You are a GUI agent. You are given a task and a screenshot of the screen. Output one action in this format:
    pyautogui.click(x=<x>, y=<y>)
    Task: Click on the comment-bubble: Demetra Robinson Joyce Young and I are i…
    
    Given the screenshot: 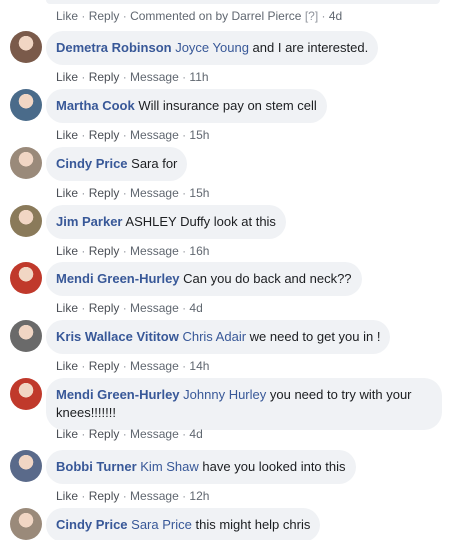 What is the action you would take?
    pyautogui.click(x=212, y=48)
    